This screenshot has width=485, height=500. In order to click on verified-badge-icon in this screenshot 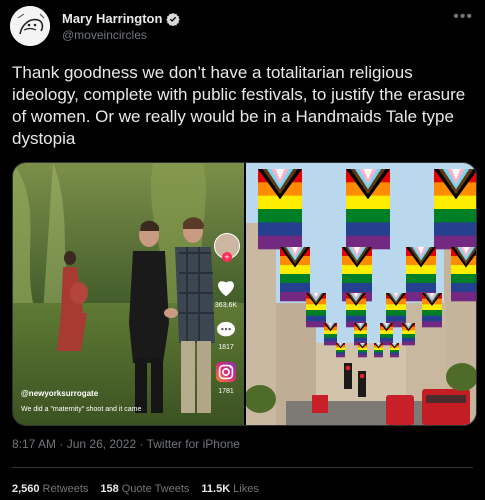, I will do `click(173, 19)`.